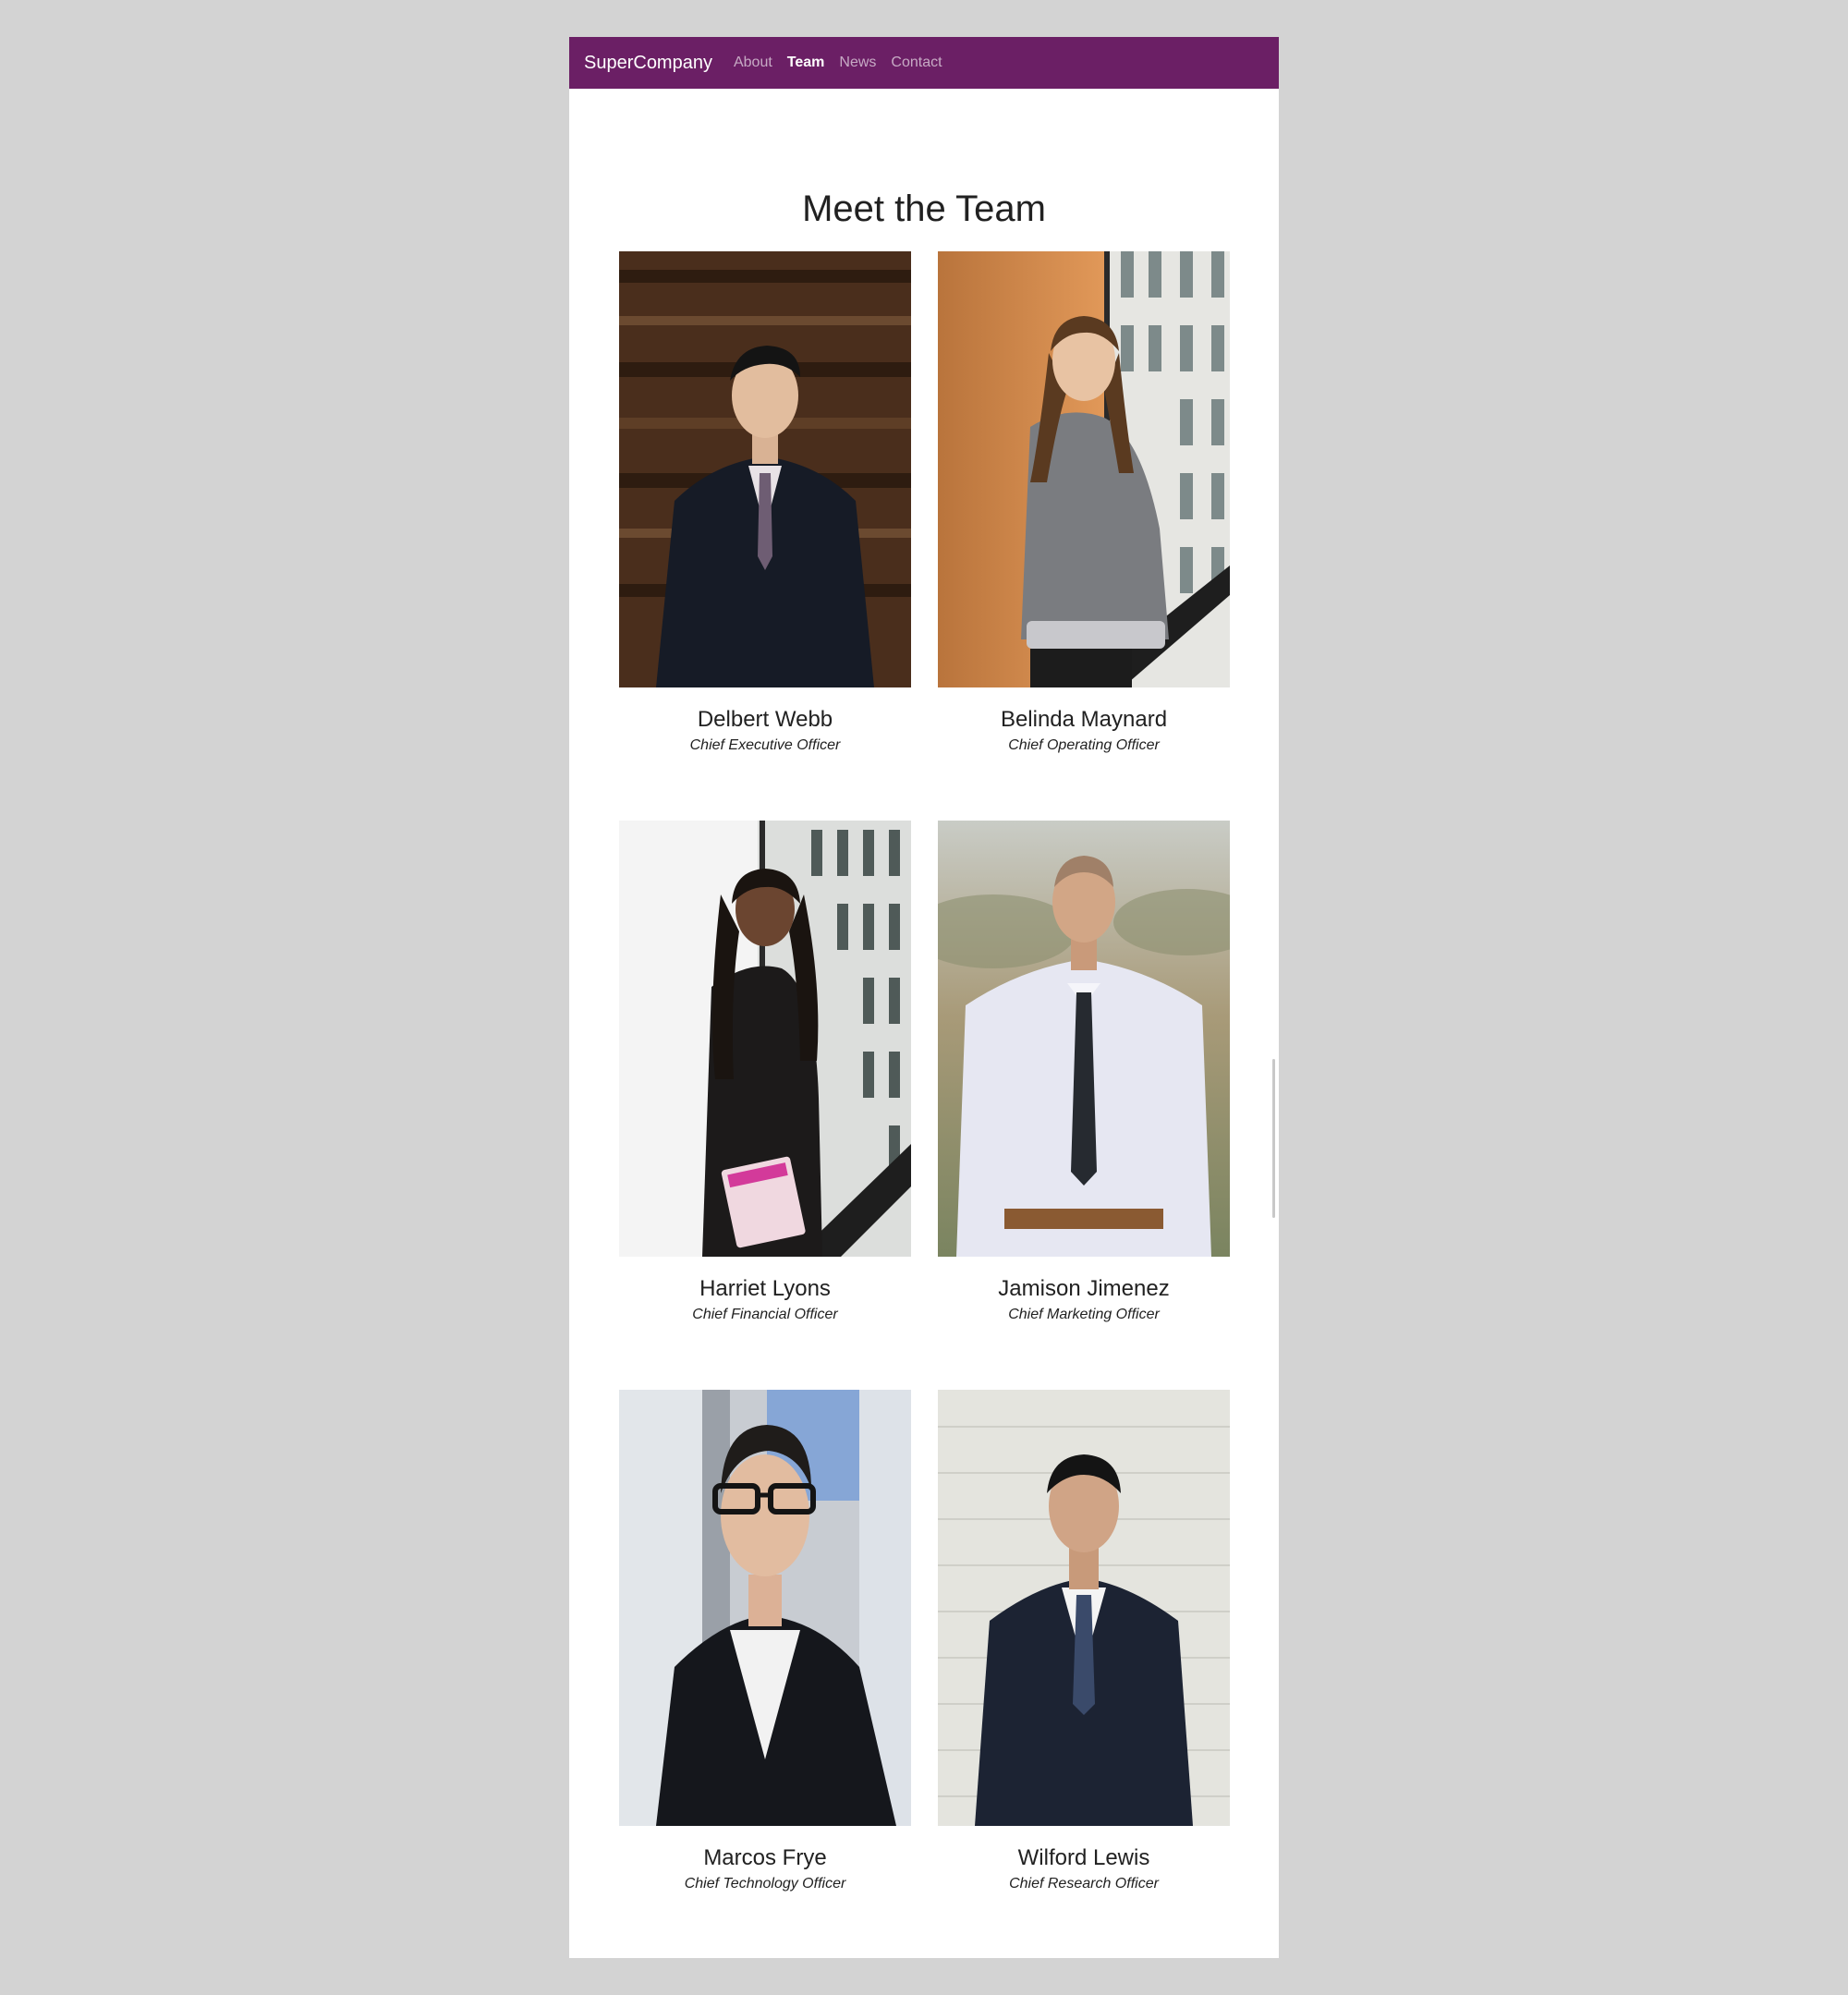 Image resolution: width=1848 pixels, height=1995 pixels. What do you see at coordinates (1274, 1138) in the screenshot?
I see `scrollbar-thumb` at bounding box center [1274, 1138].